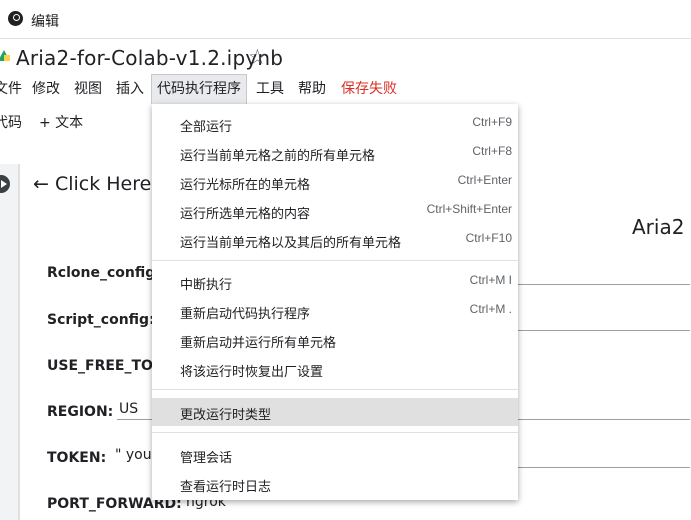 The height and width of the screenshot is (520, 691). What do you see at coordinates (46, 88) in the screenshot?
I see `menu-edit: 修改` at bounding box center [46, 88].